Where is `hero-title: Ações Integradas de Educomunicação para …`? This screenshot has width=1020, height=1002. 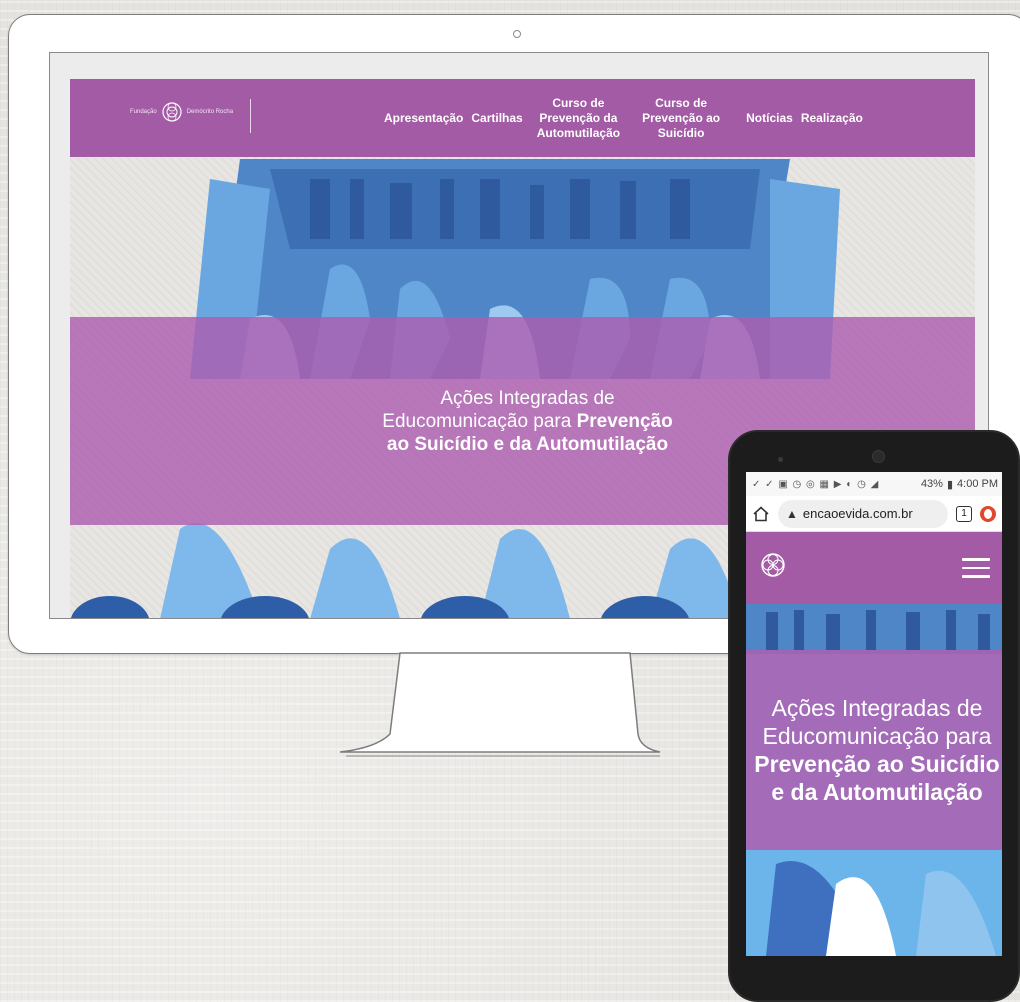
hero-title: Ações Integradas de Educomunicação para … is located at coordinates (527, 421).